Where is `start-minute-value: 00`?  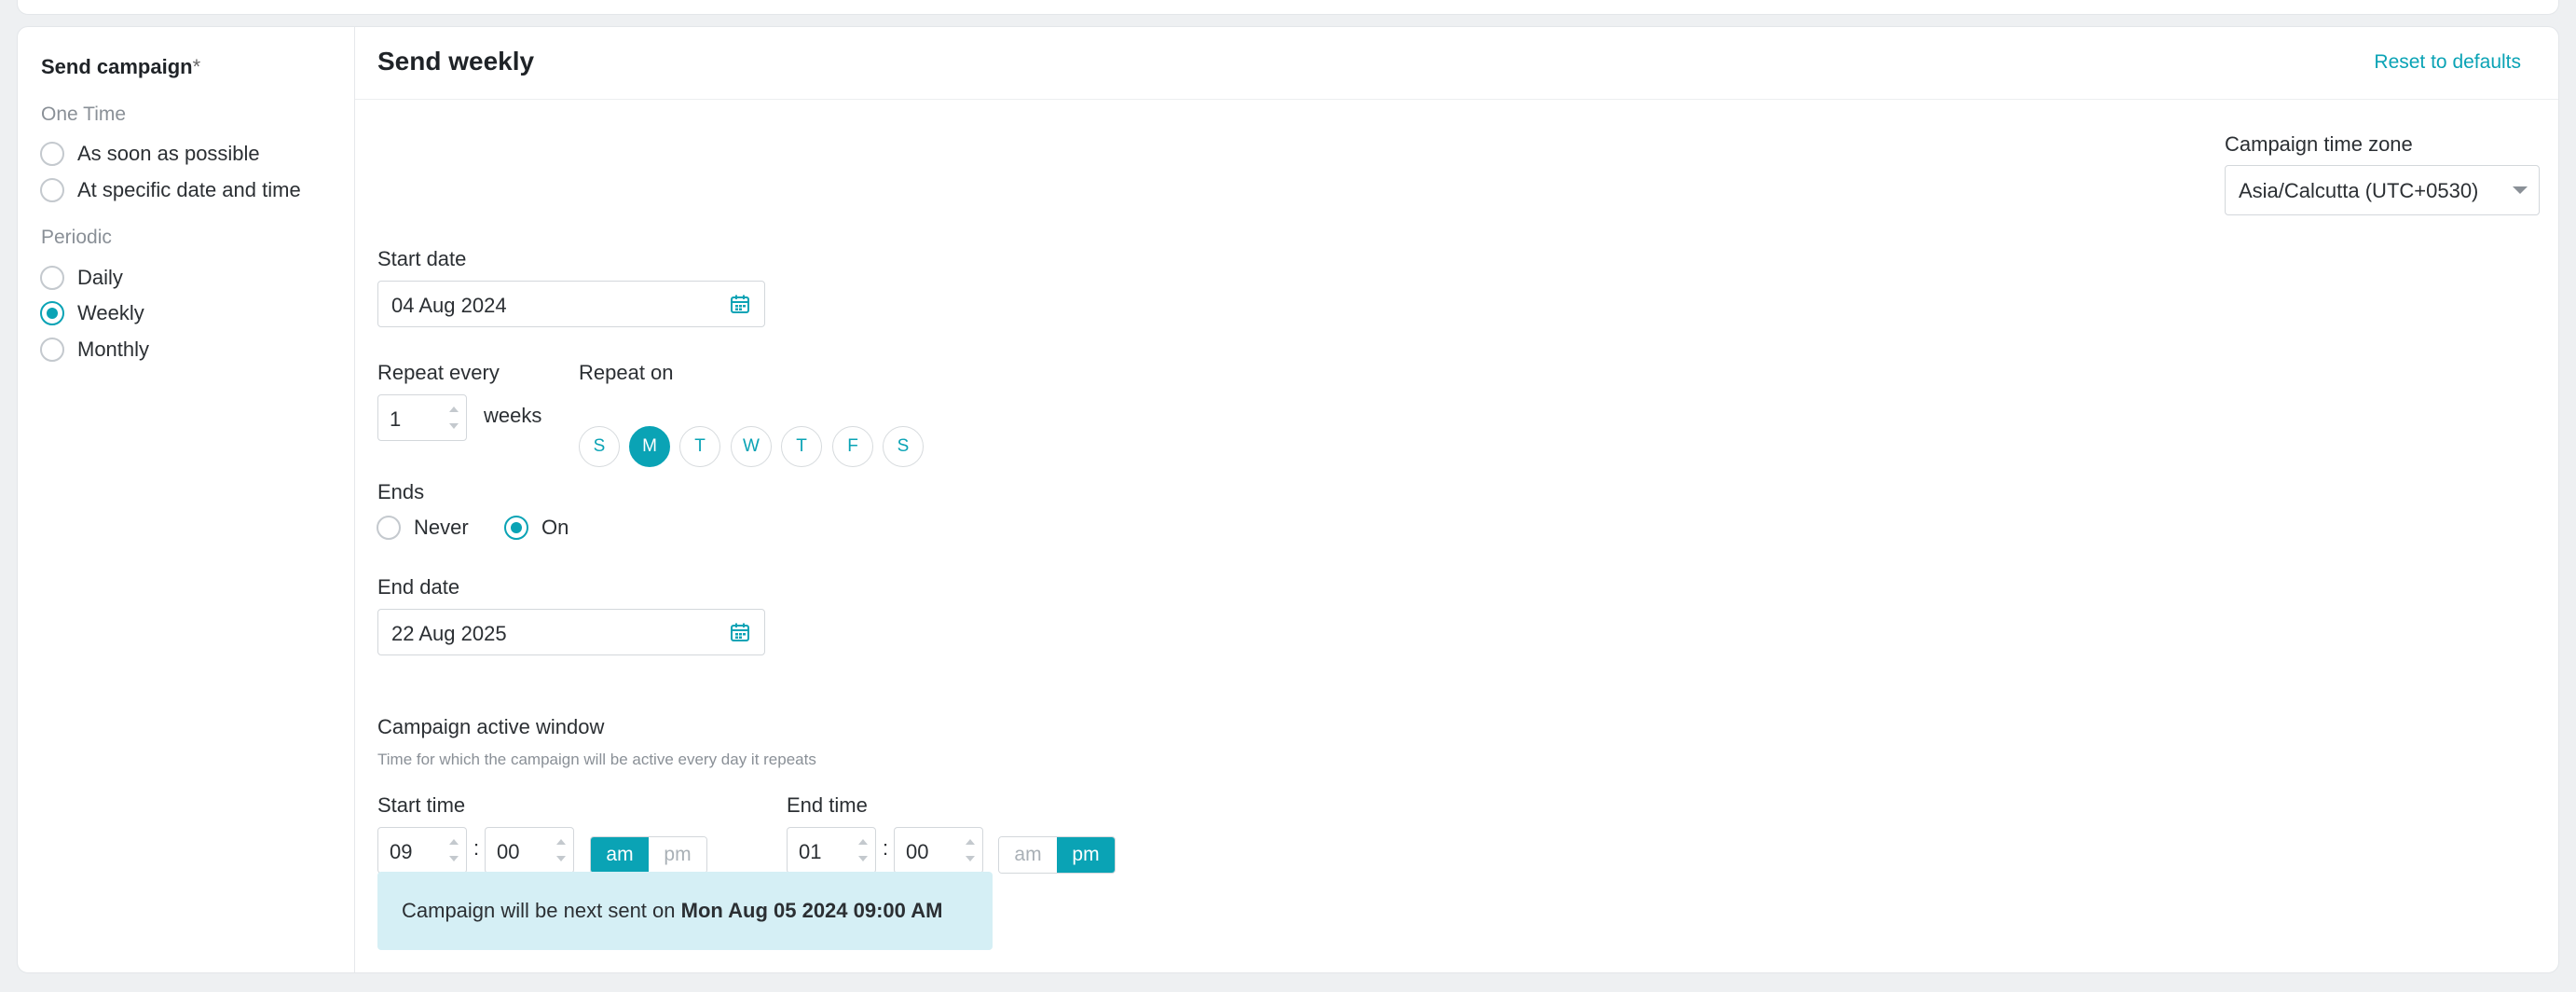 start-minute-value: 00 is located at coordinates (508, 851).